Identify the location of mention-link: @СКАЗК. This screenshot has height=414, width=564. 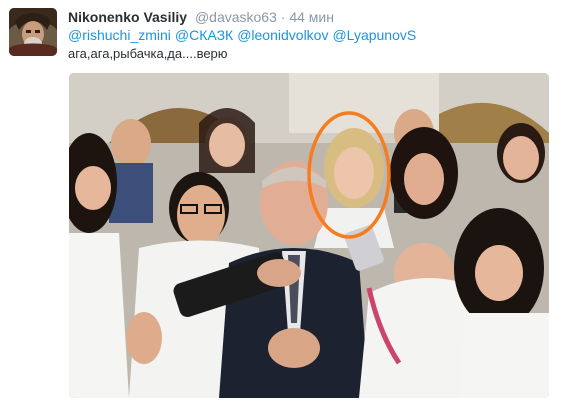
(204, 35).